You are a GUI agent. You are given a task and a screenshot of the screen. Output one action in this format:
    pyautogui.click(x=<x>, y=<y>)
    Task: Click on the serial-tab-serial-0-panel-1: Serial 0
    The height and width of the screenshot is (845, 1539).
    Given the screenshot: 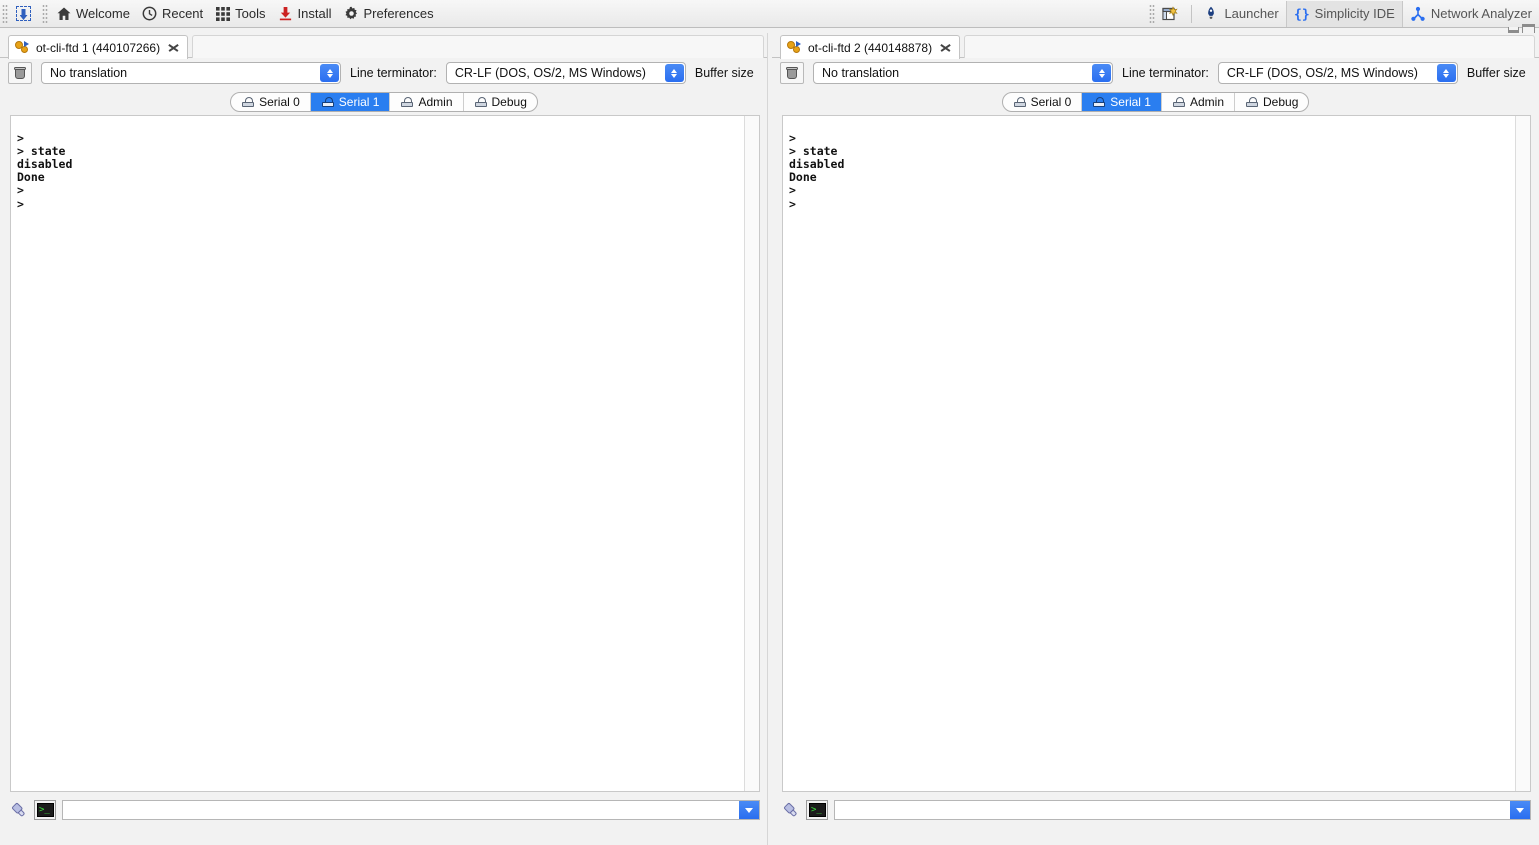 What is the action you would take?
    pyautogui.click(x=271, y=102)
    